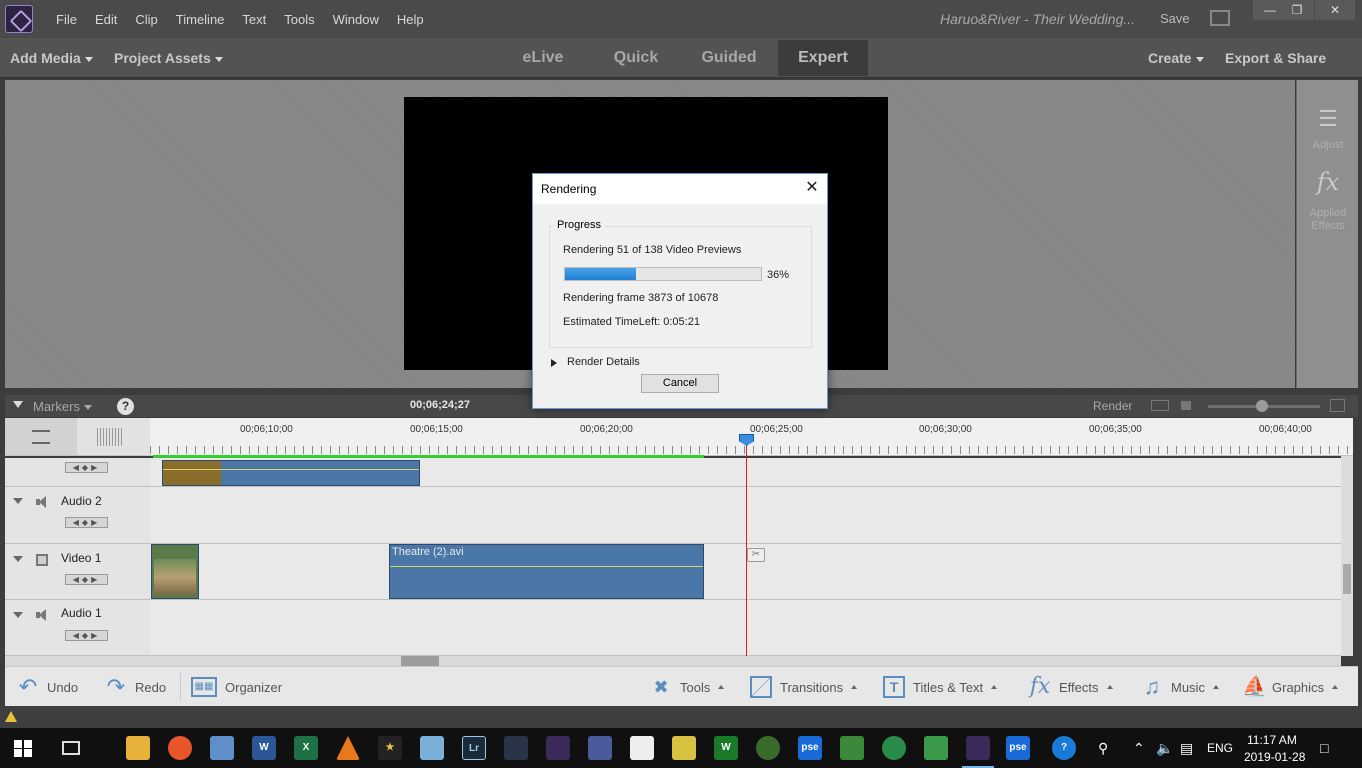 This screenshot has width=1362, height=768. I want to click on zoom-slider, so click(1264, 406).